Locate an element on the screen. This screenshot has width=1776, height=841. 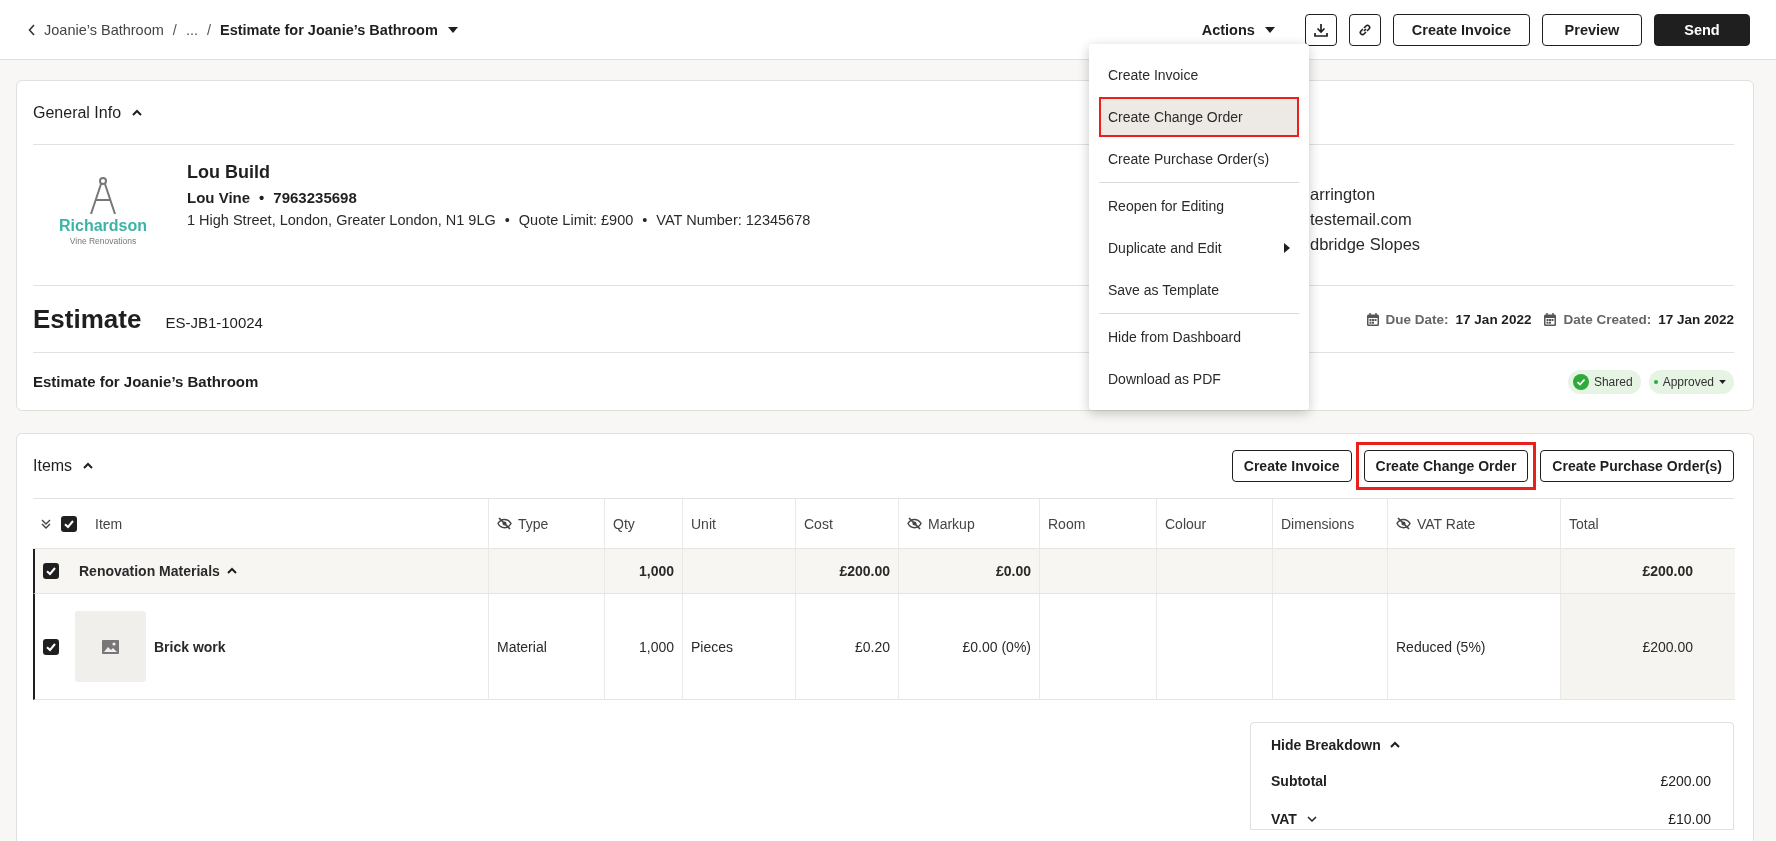
download-icon is located at coordinates (1320, 29).